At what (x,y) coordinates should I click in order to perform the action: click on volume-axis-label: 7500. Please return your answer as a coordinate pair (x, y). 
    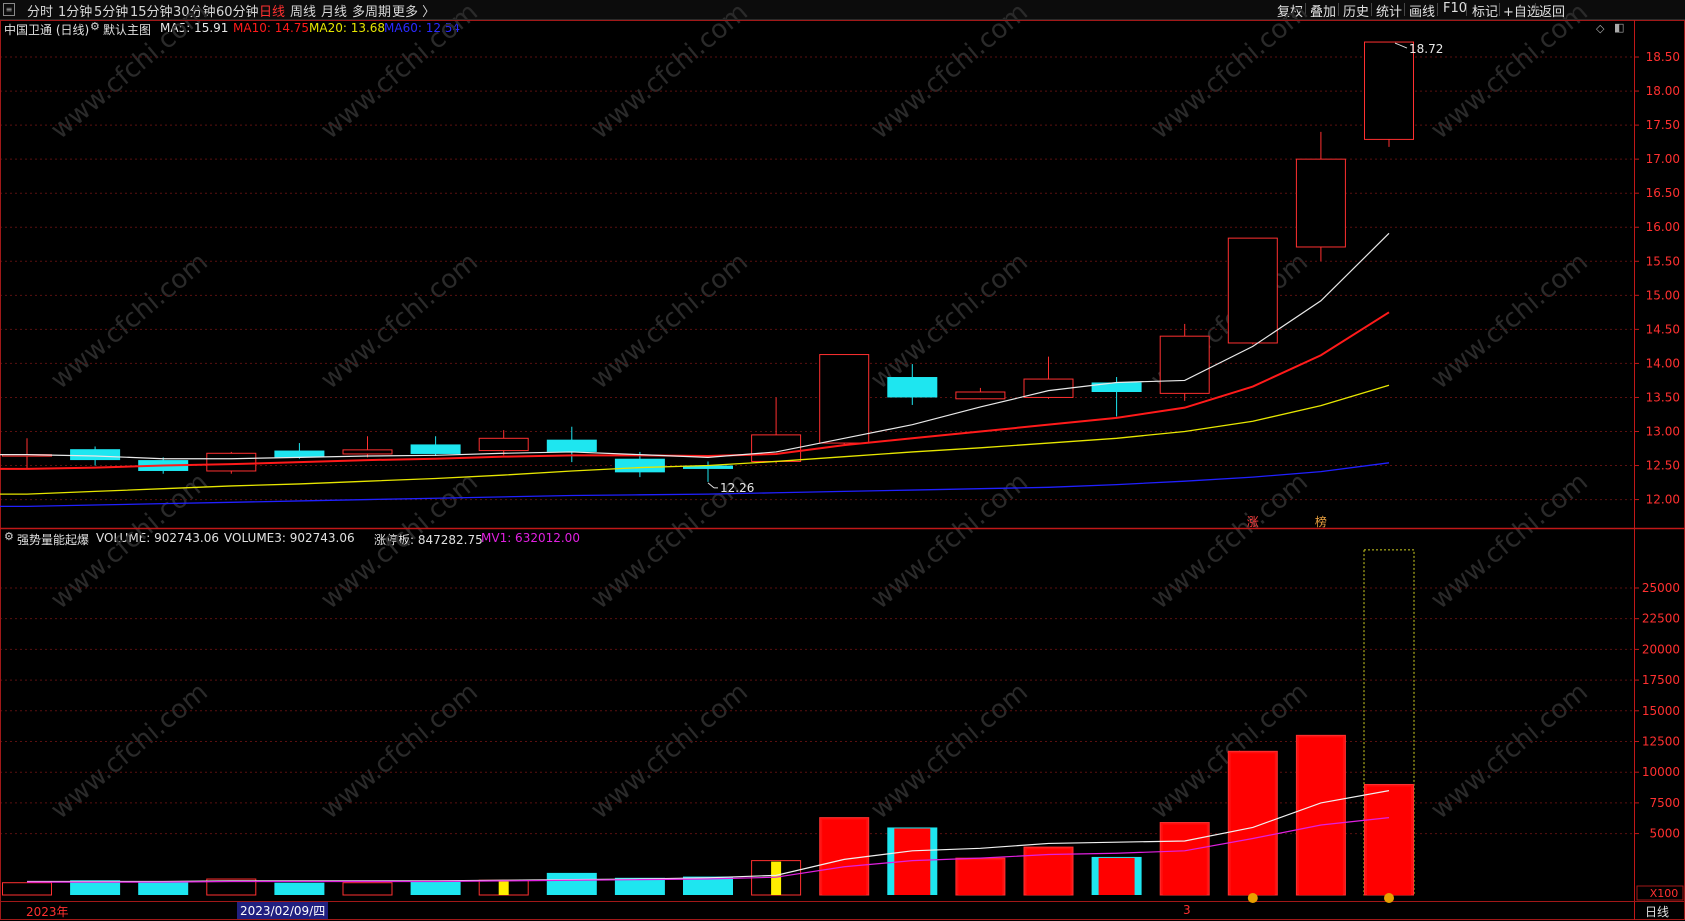
    Looking at the image, I should click on (1664, 803).